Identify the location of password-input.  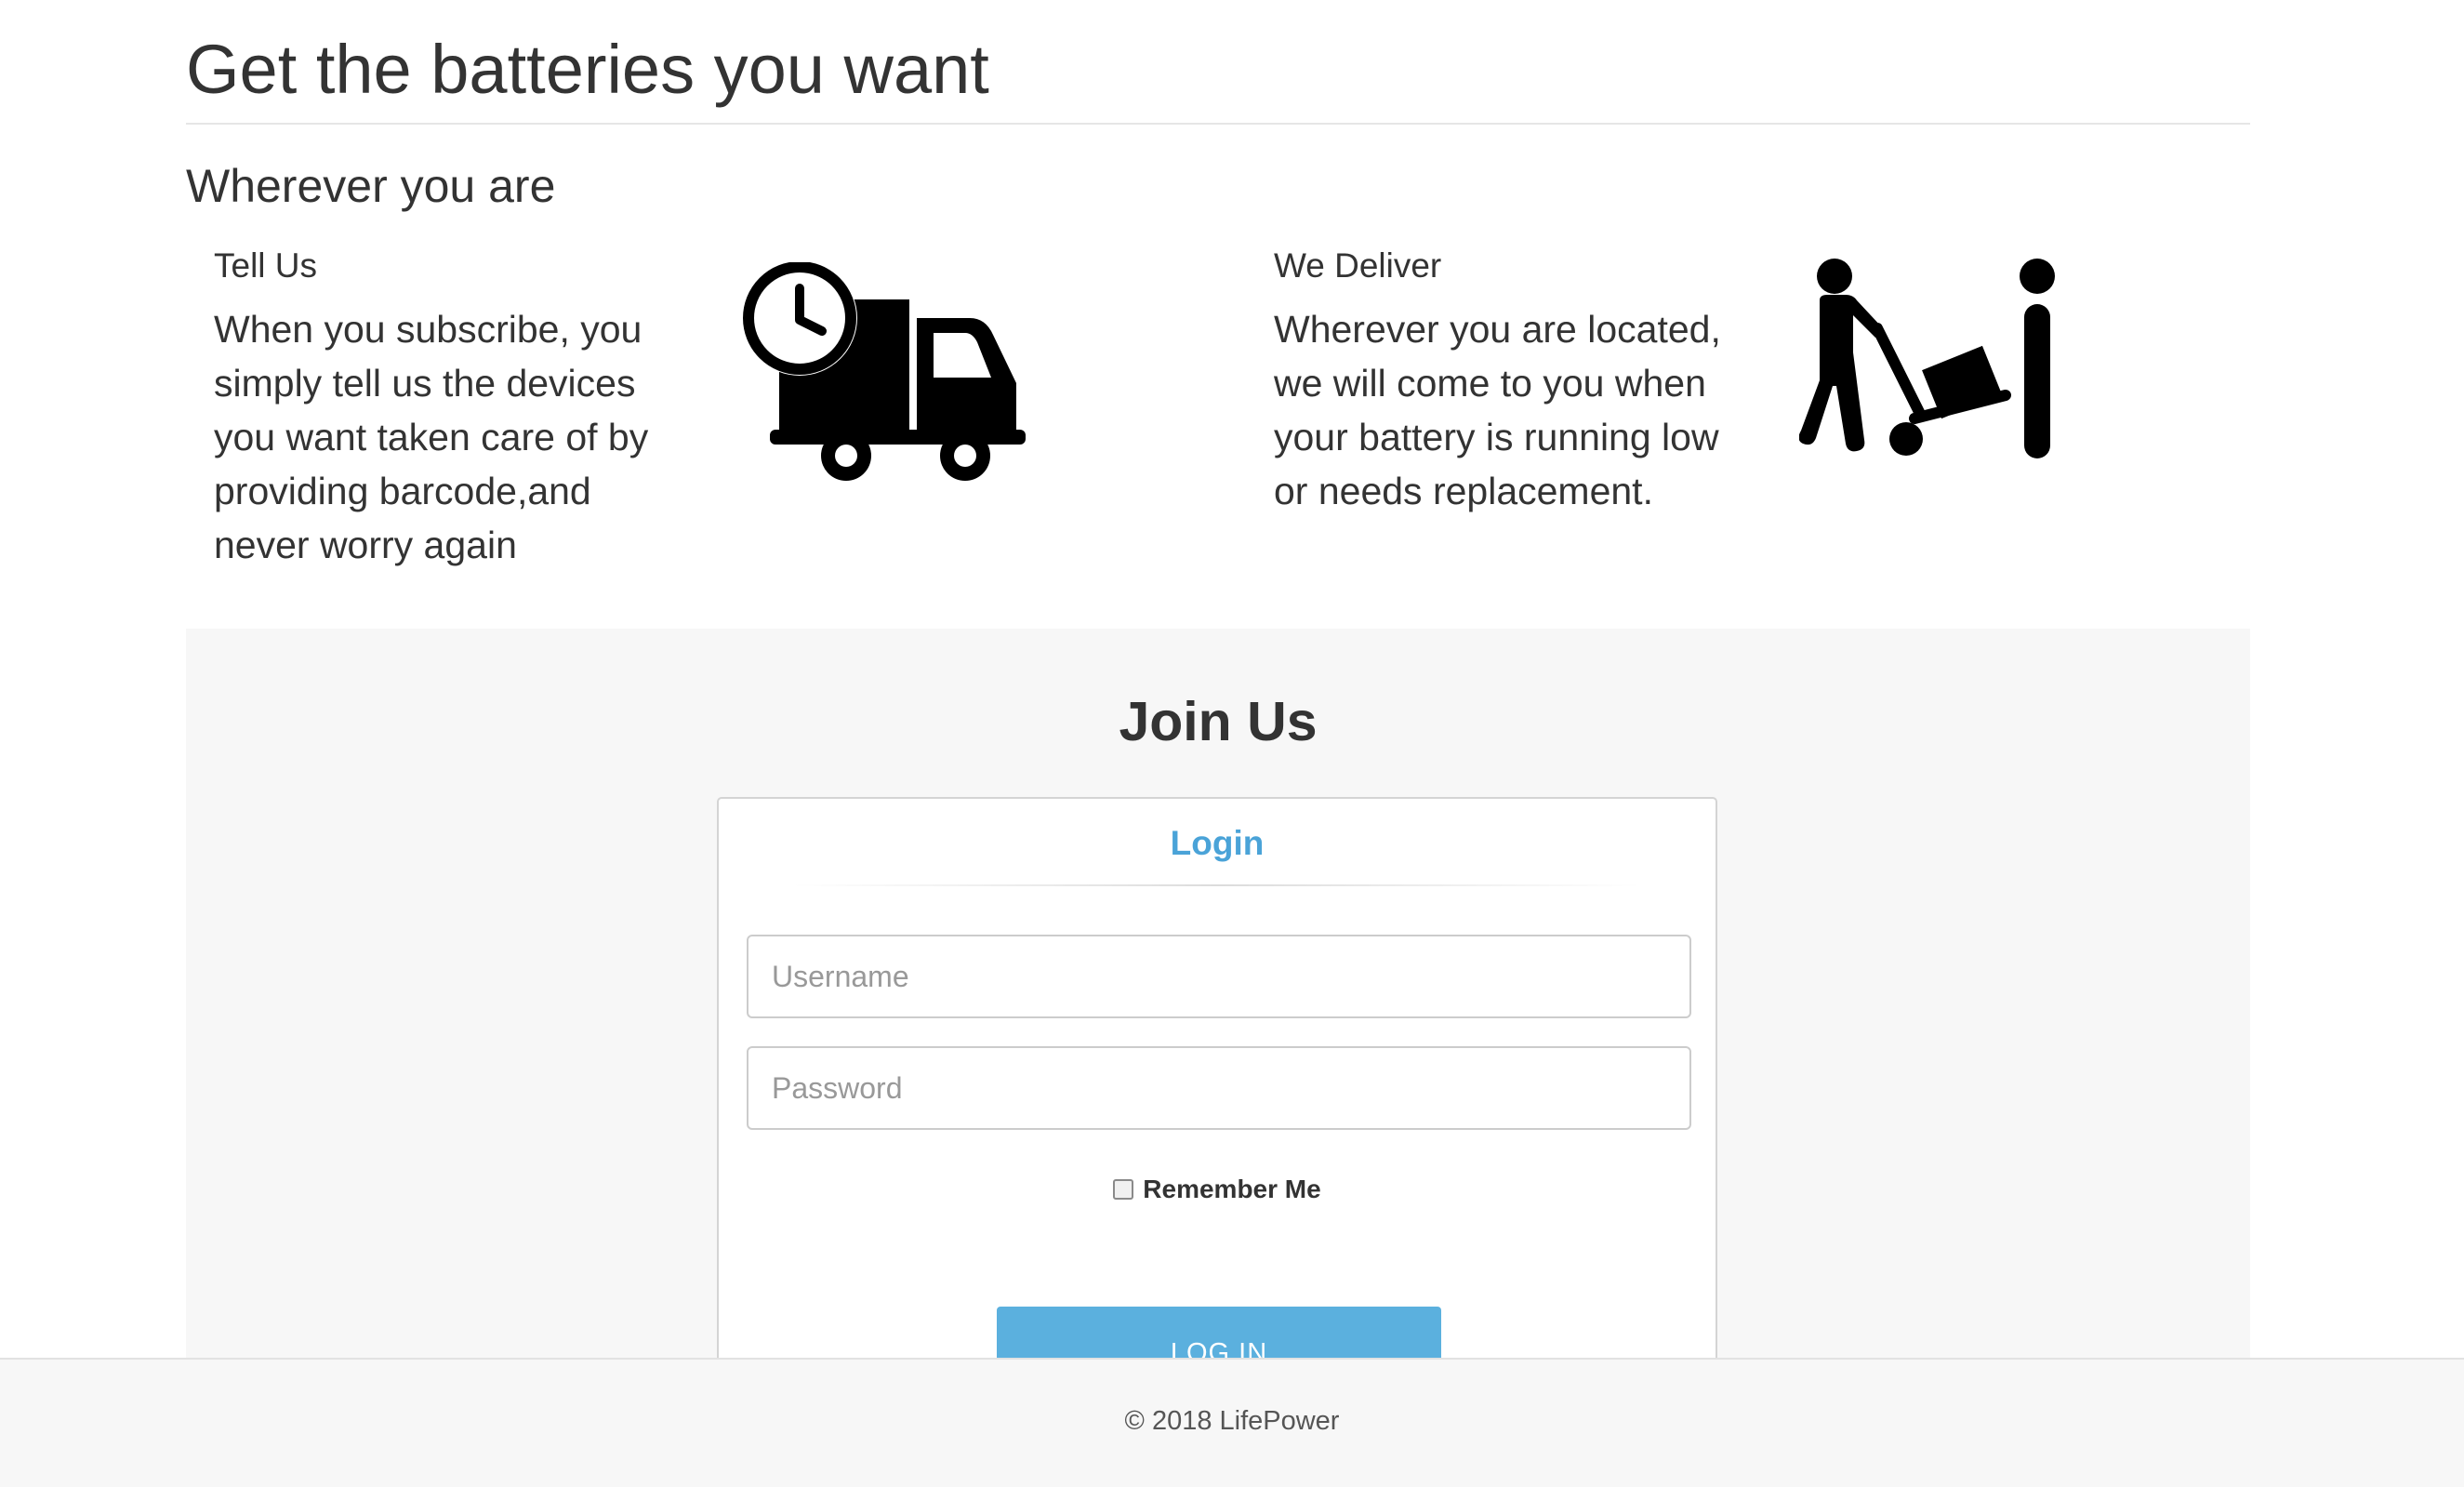
(1219, 1088).